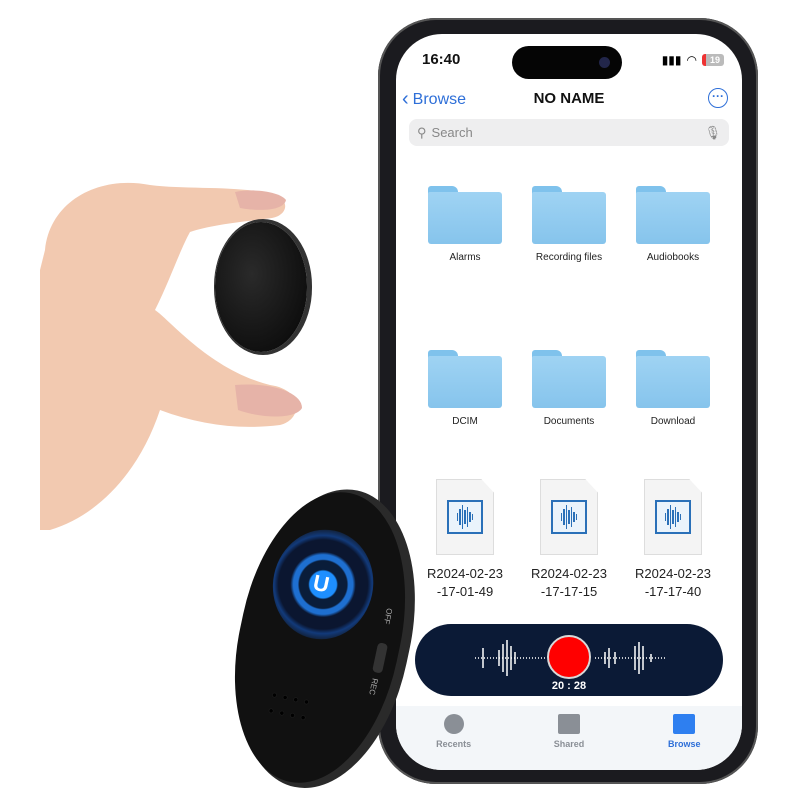 The image size is (800, 800). I want to click on microphone-icon: 🎙︎, so click(712, 133).